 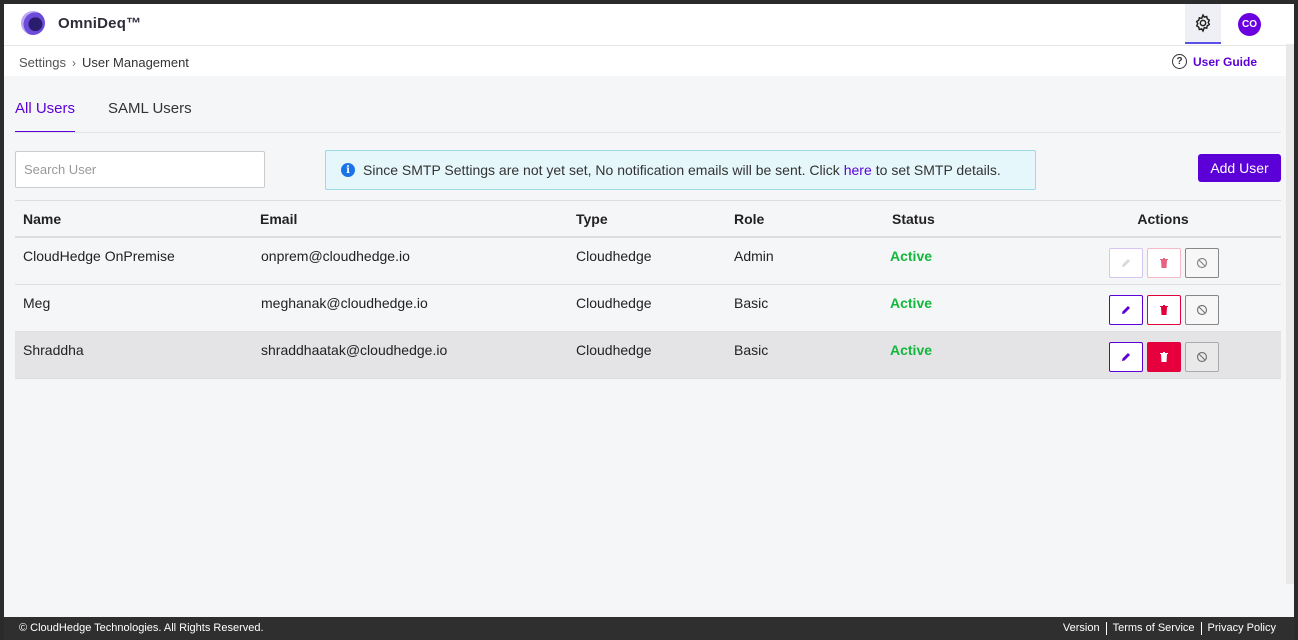 What do you see at coordinates (1296, 320) in the screenshot?
I see `window-right-edge` at bounding box center [1296, 320].